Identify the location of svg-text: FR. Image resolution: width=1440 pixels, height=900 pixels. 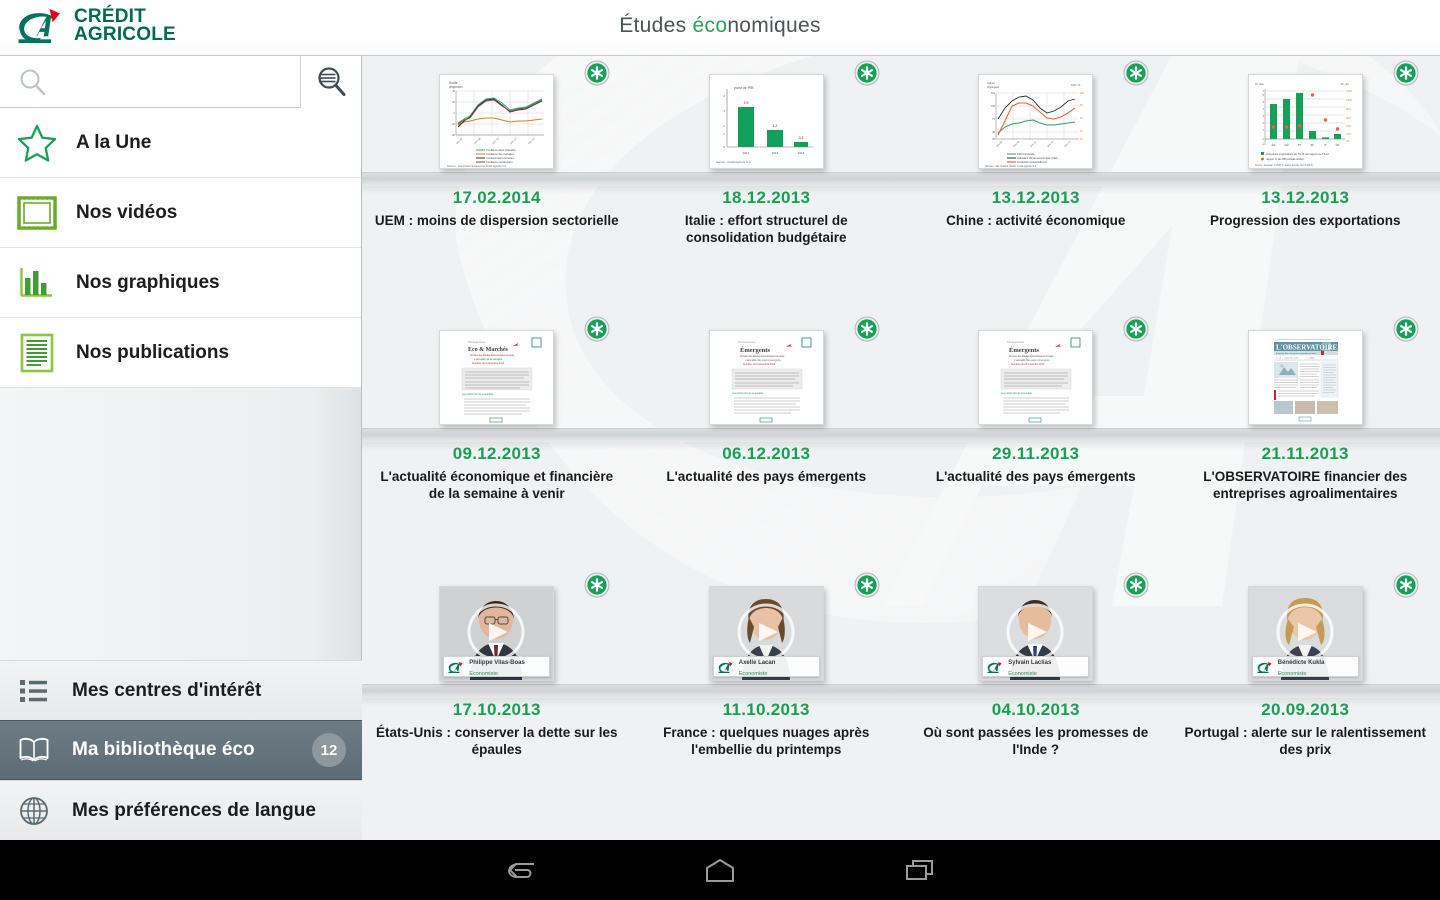
(1337, 145).